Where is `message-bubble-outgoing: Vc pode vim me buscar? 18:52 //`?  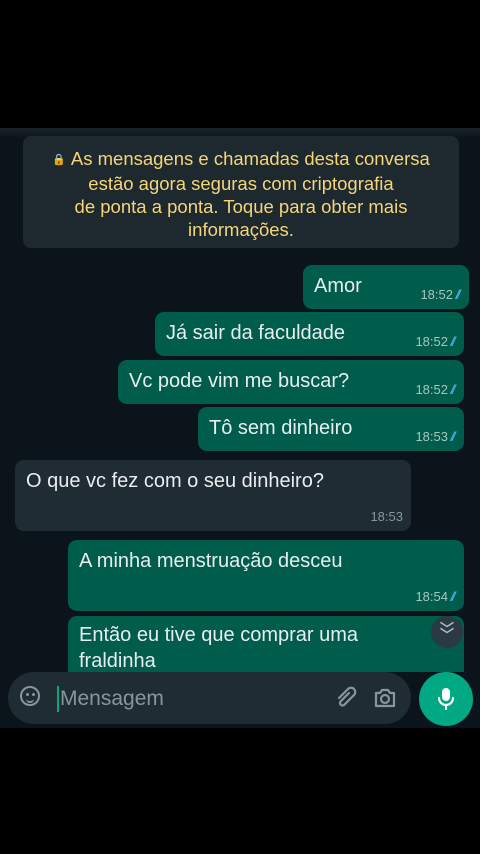 message-bubble-outgoing: Vc pode vim me buscar? 18:52 // is located at coordinates (291, 382).